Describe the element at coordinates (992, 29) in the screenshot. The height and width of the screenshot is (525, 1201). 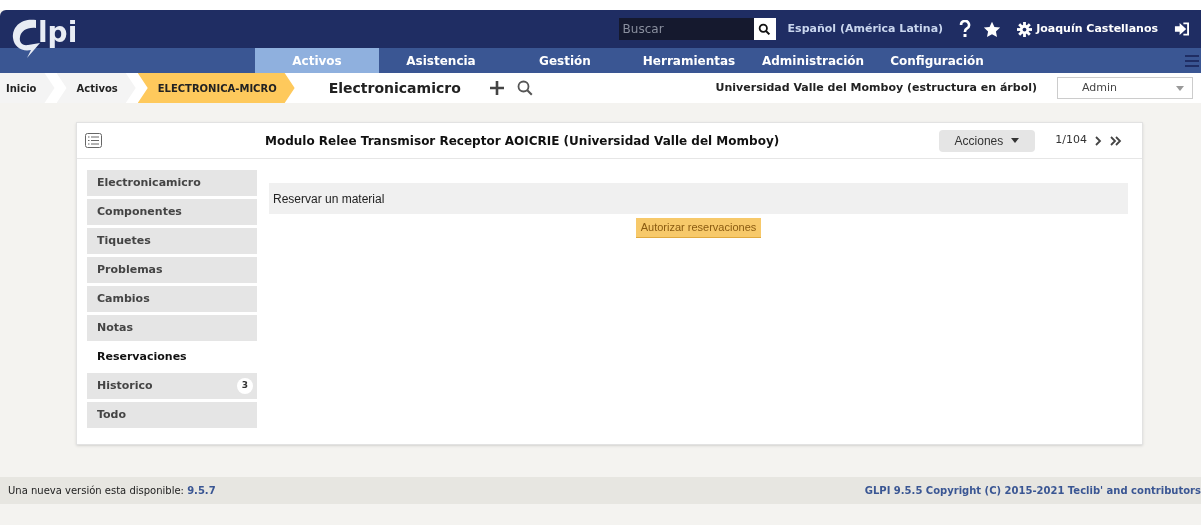
I see `star-icon` at that location.